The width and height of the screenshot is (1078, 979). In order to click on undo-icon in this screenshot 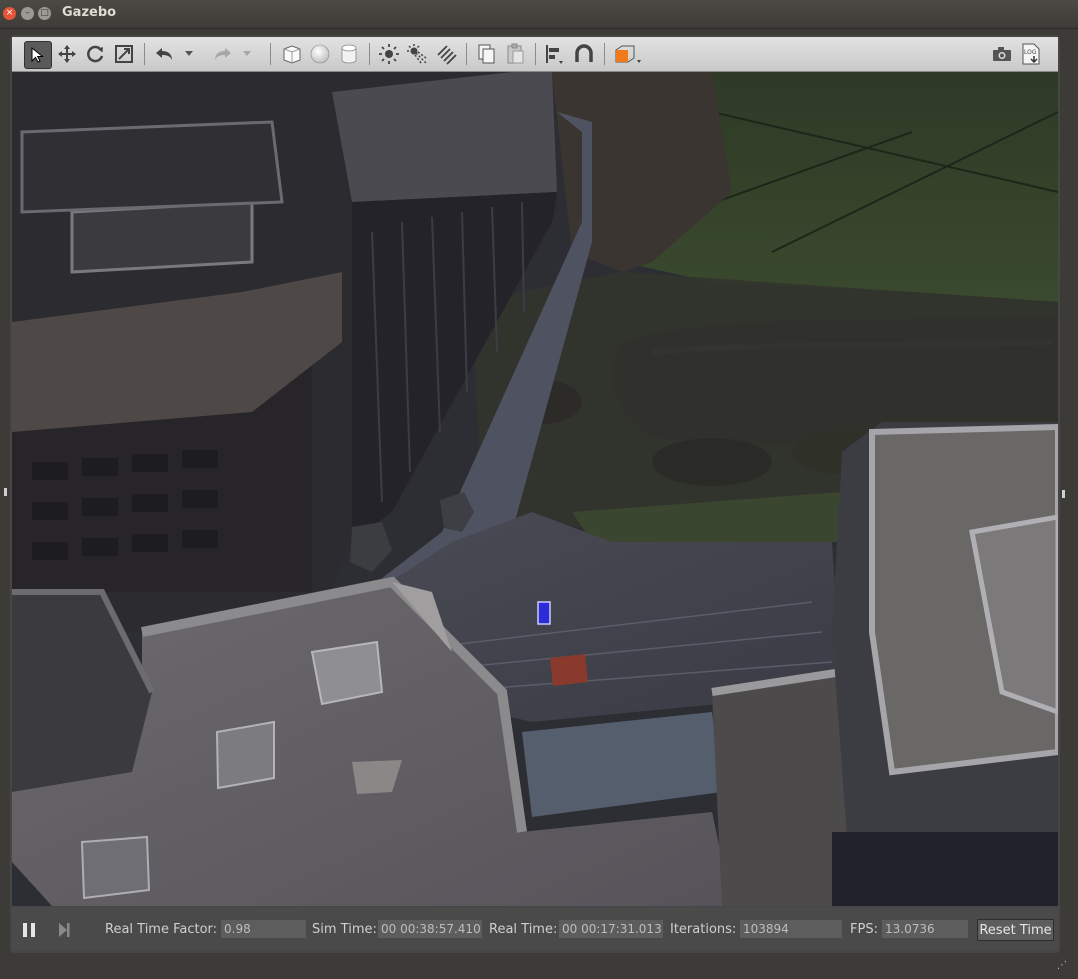, I will do `click(164, 54)`.